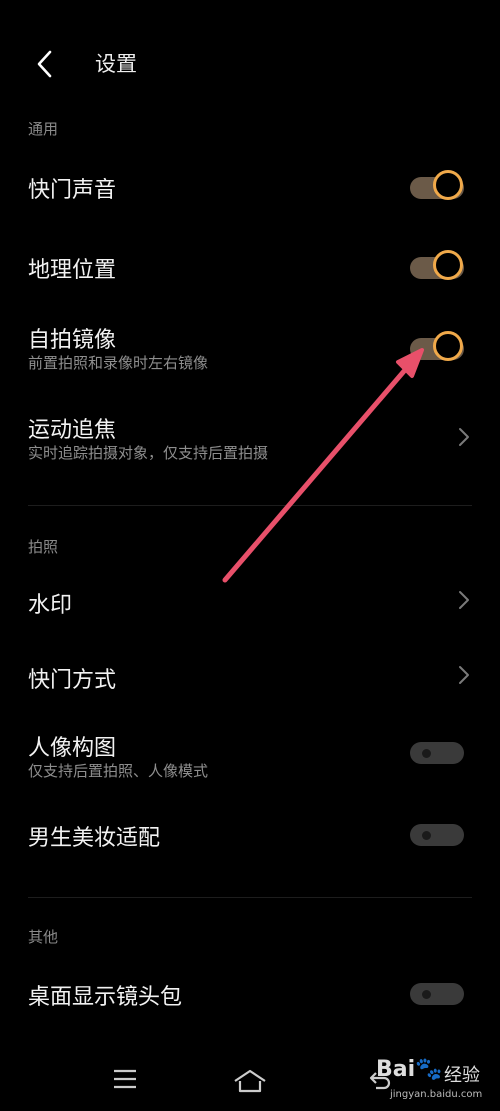 This screenshot has width=500, height=1111. I want to click on desktop-lens-pack-toggle, so click(438, 991).